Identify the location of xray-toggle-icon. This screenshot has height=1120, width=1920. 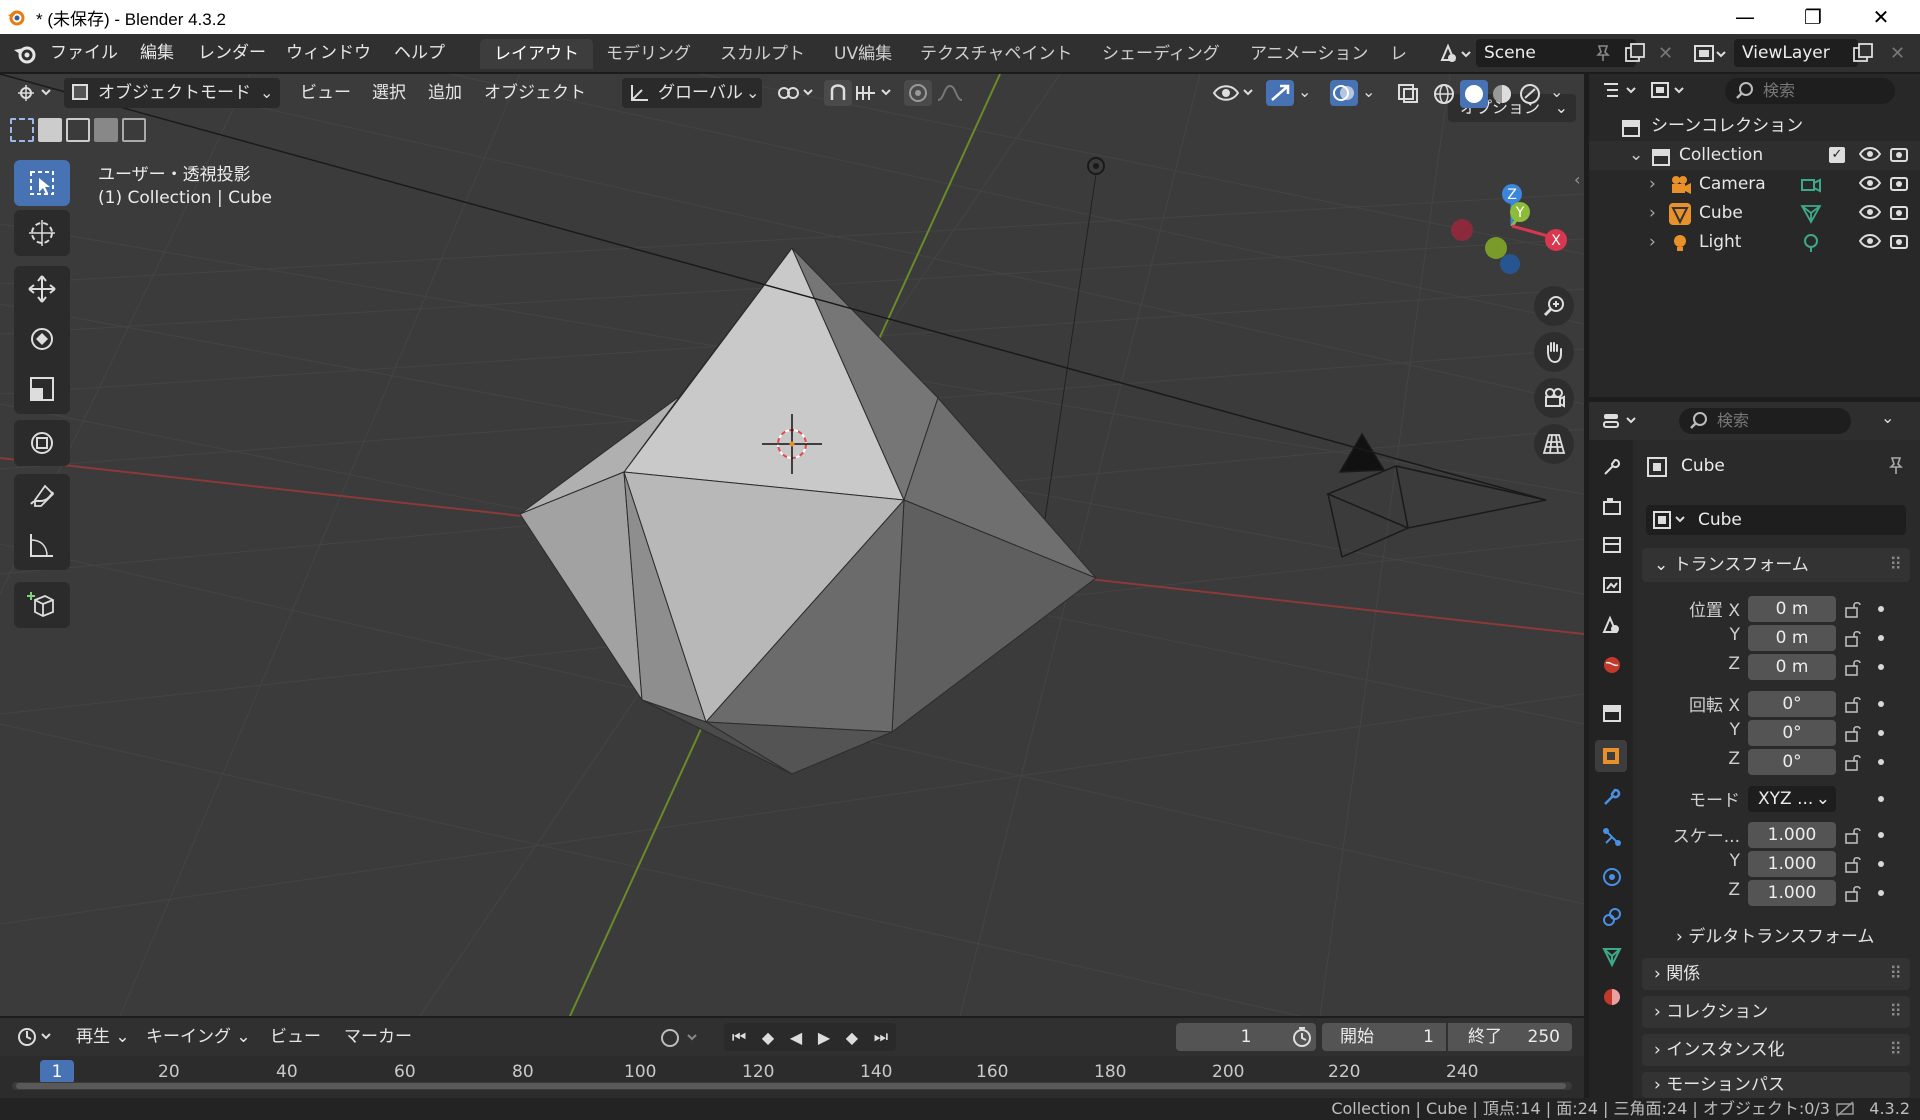
(1408, 95).